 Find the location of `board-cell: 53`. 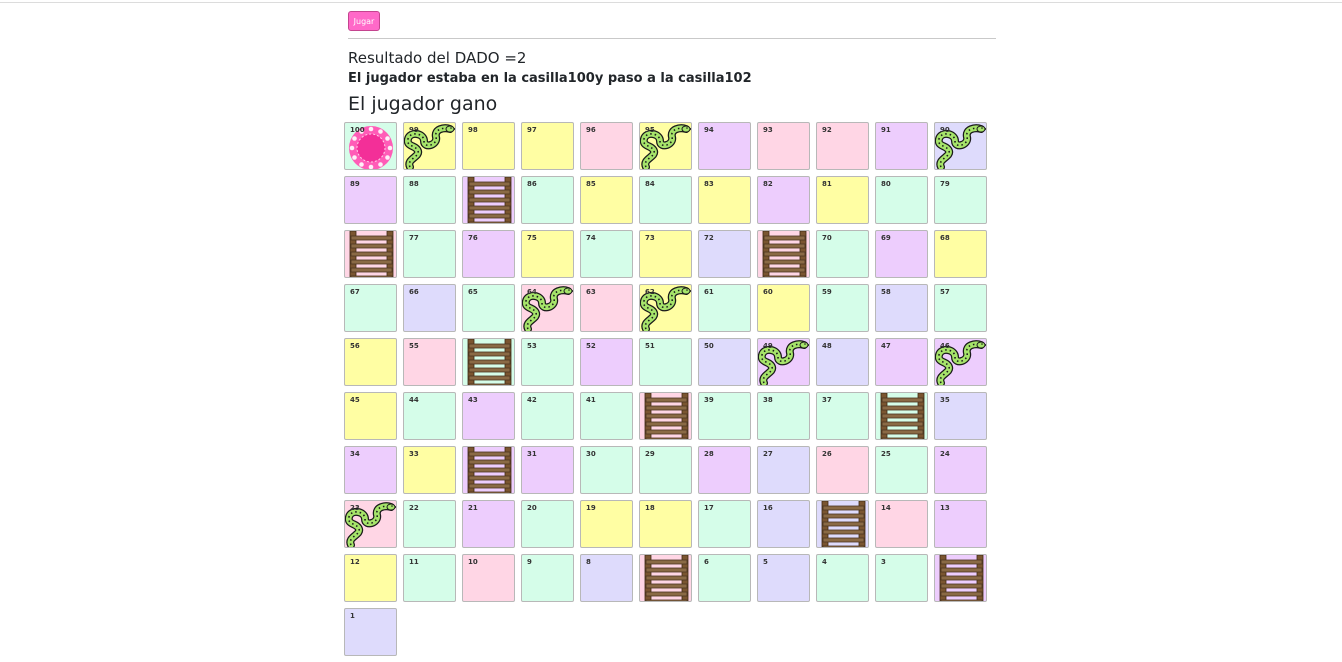

board-cell: 53 is located at coordinates (547, 362).